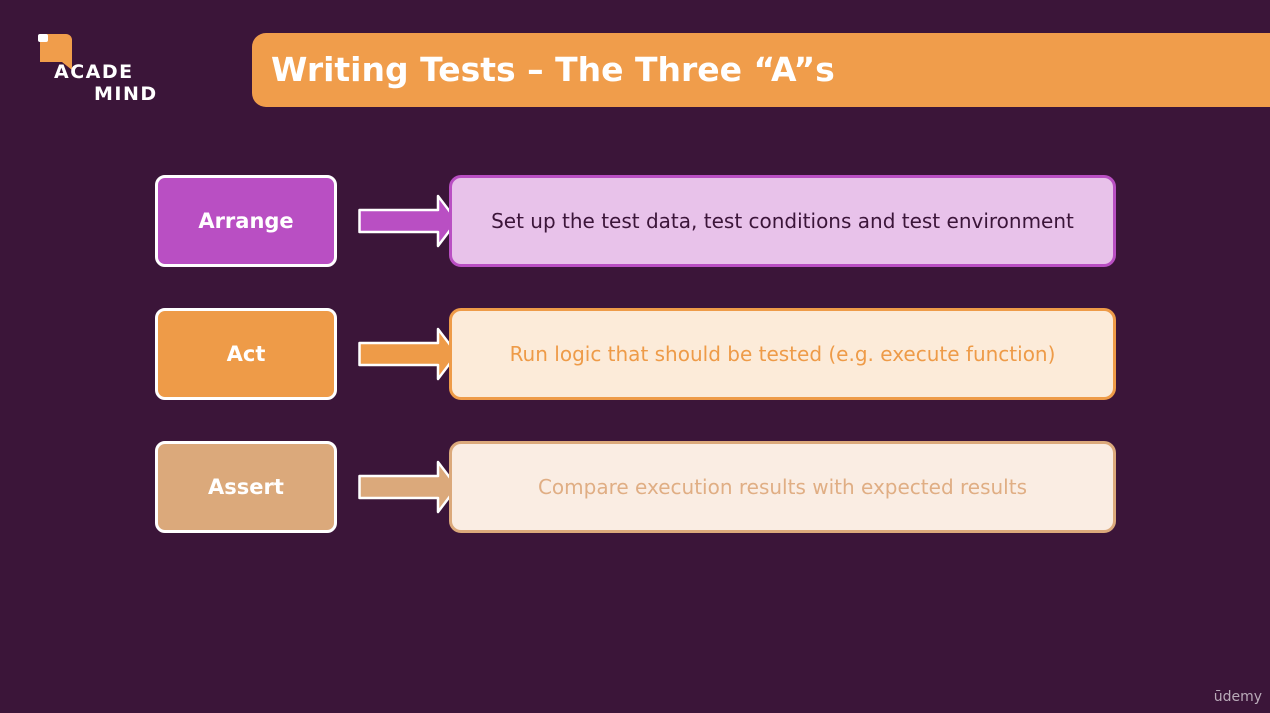 The width and height of the screenshot is (1270, 713). What do you see at coordinates (1237, 697) in the screenshot?
I see `udemy-watermark: ūdemy` at bounding box center [1237, 697].